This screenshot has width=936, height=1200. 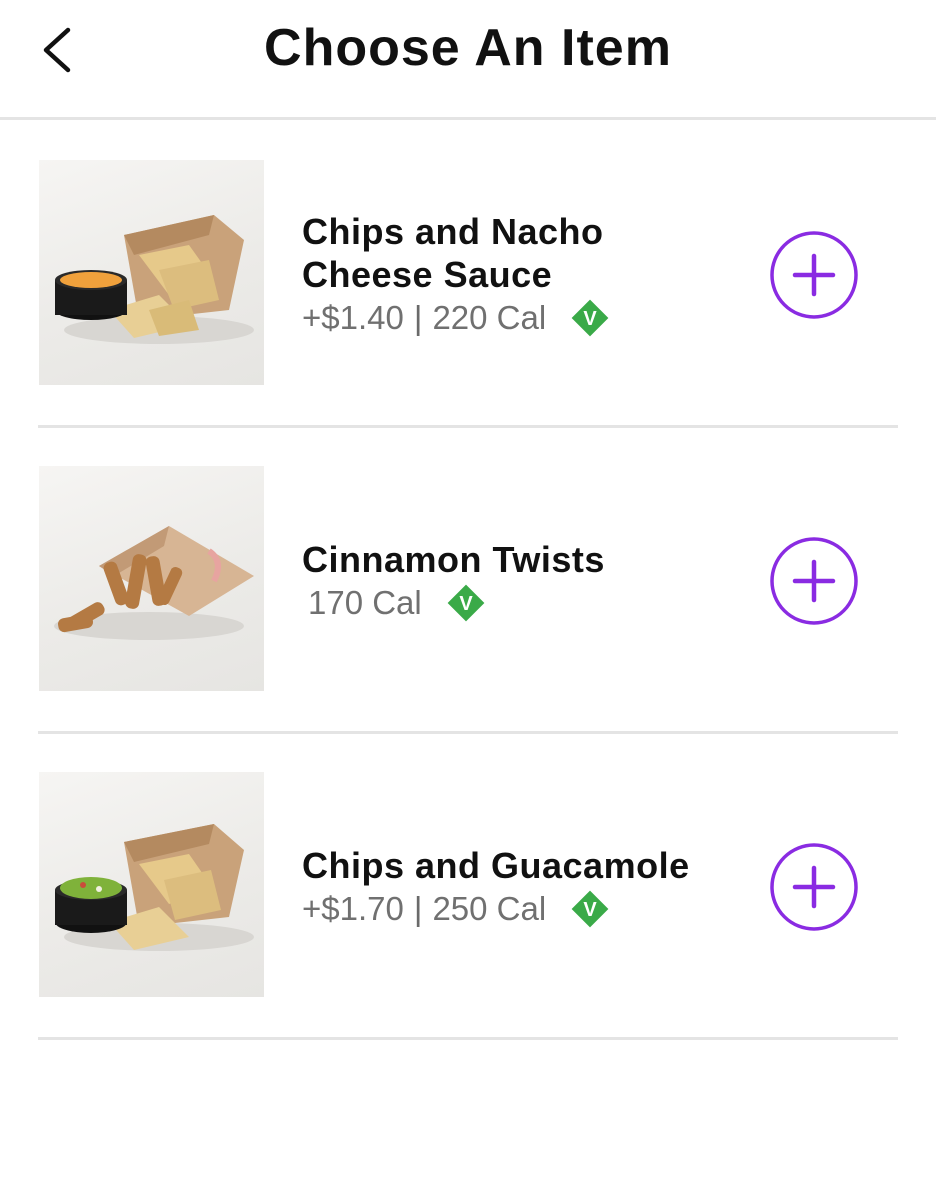 What do you see at coordinates (353, 317) in the screenshot?
I see `item-price: +$1.40` at bounding box center [353, 317].